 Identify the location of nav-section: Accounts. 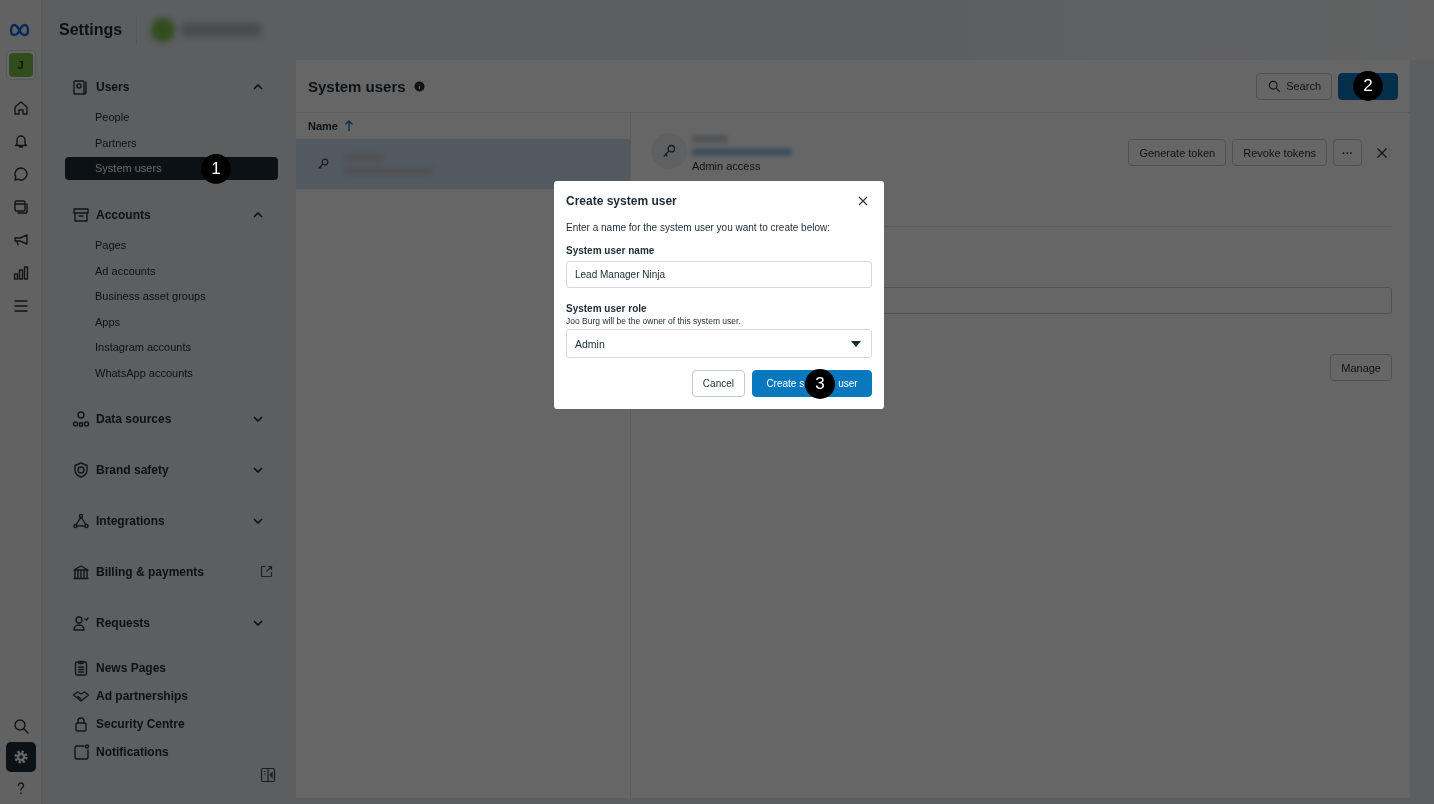
(171, 214).